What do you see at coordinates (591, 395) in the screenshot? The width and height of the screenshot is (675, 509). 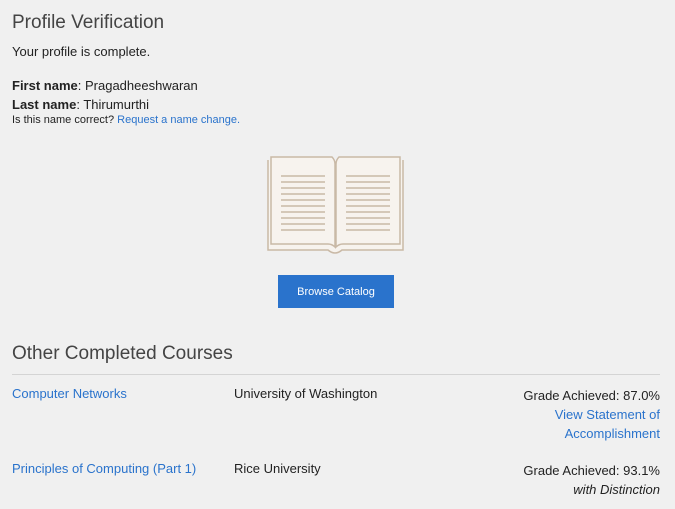 I see `grade-achieved: Grade Achieved: 87.0%` at bounding box center [591, 395].